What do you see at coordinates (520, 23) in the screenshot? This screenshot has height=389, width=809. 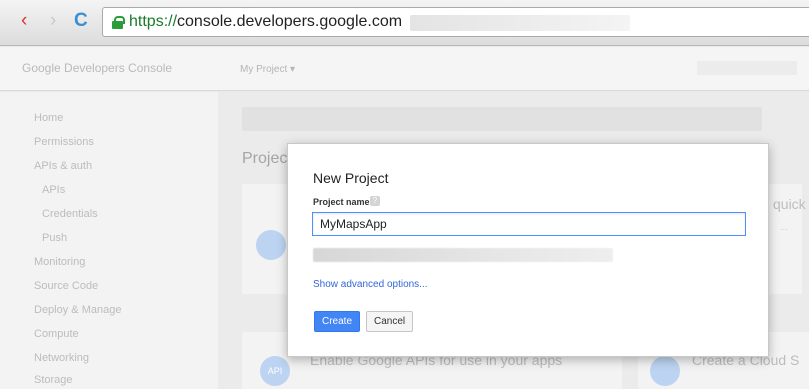 I see `redacted-url-path` at bounding box center [520, 23].